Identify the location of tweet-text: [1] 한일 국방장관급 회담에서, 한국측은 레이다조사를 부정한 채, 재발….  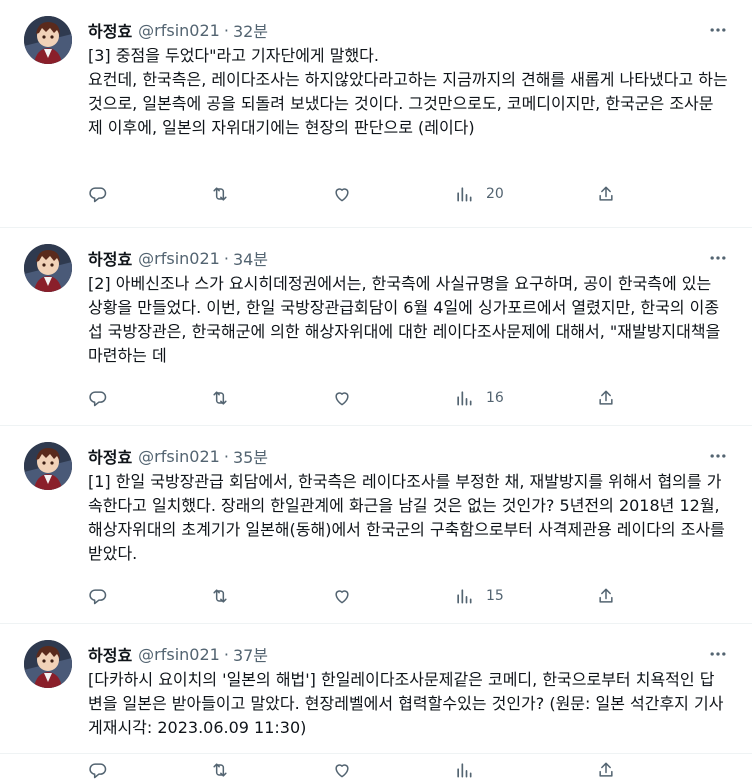
(406, 517).